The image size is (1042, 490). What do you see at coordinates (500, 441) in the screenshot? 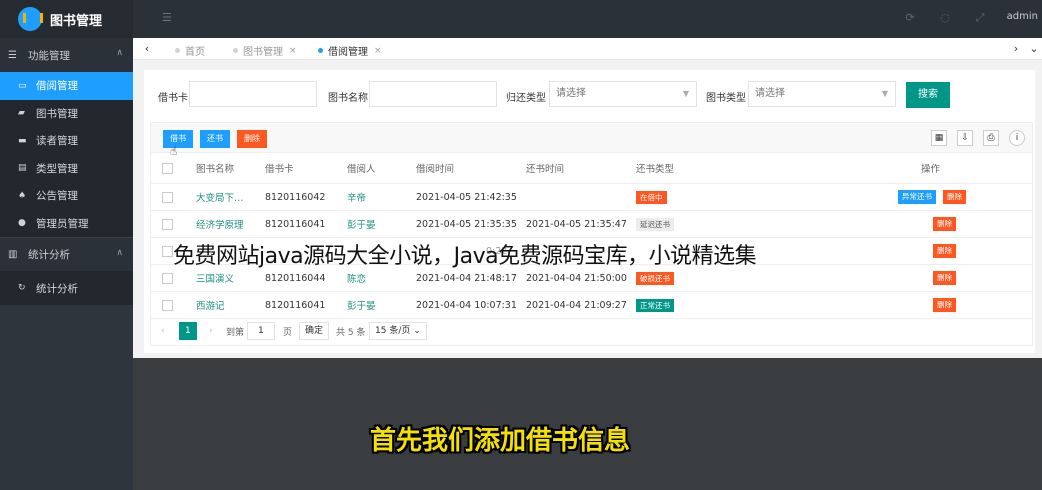
I see `video-subtitle: 首先我们添加借书信息` at bounding box center [500, 441].